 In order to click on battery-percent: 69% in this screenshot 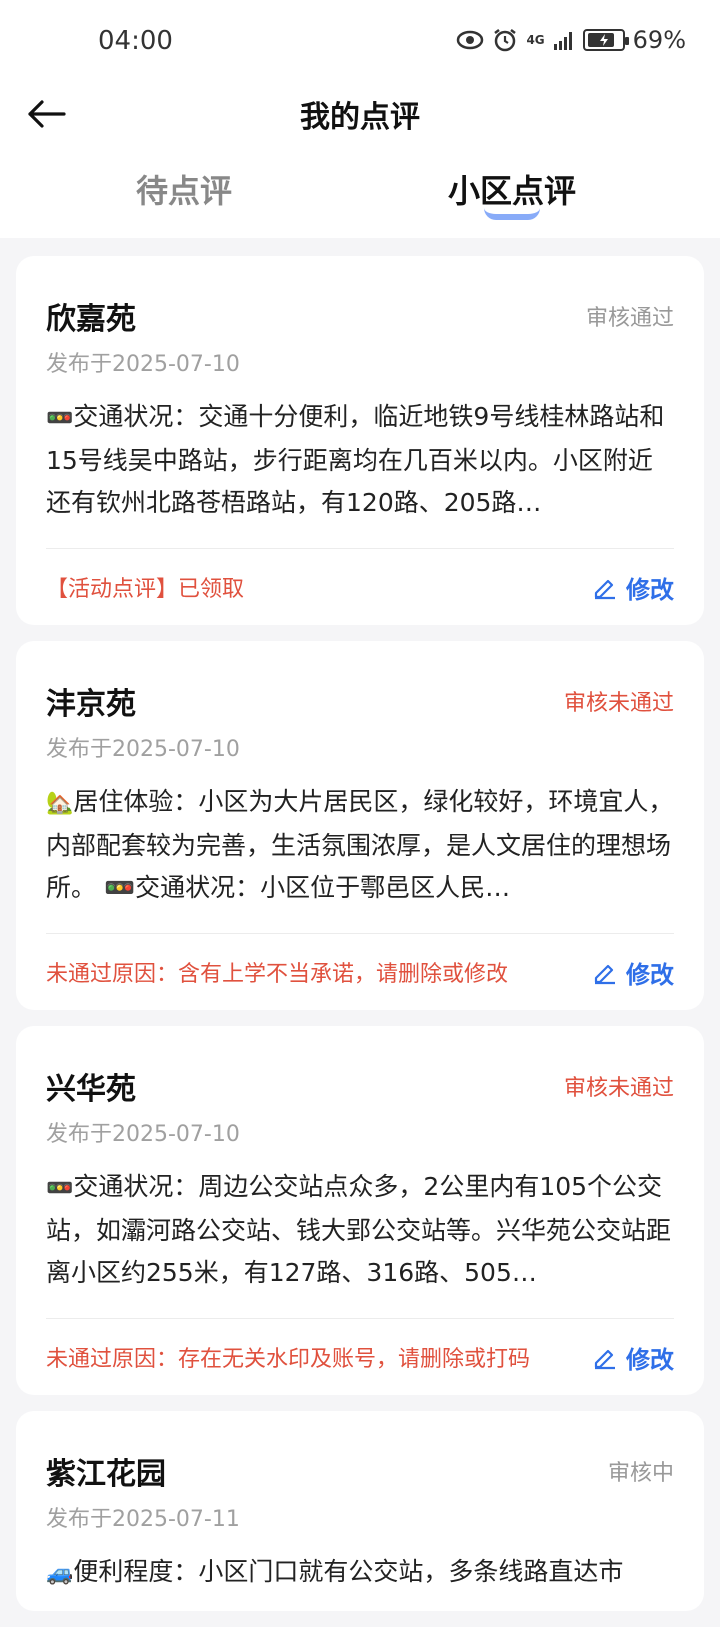, I will do `click(659, 40)`.